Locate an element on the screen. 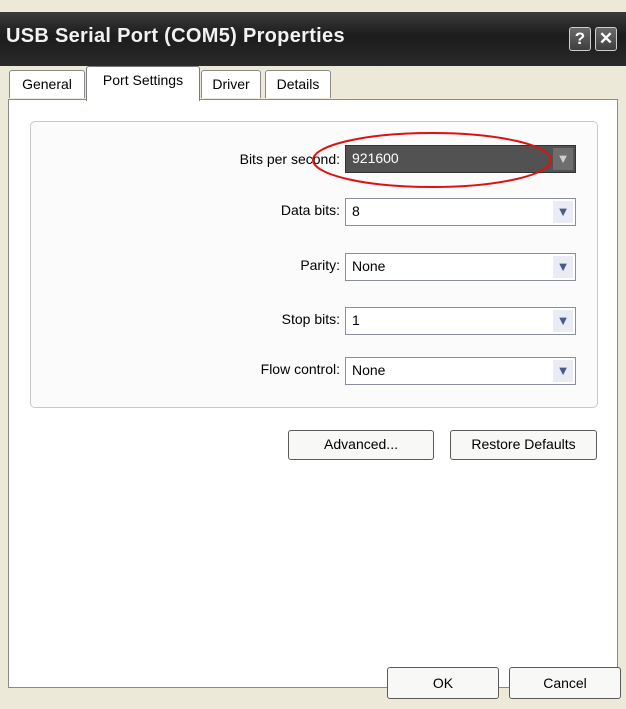  restore-defaults-button: Restore Defaults is located at coordinates (523, 445).